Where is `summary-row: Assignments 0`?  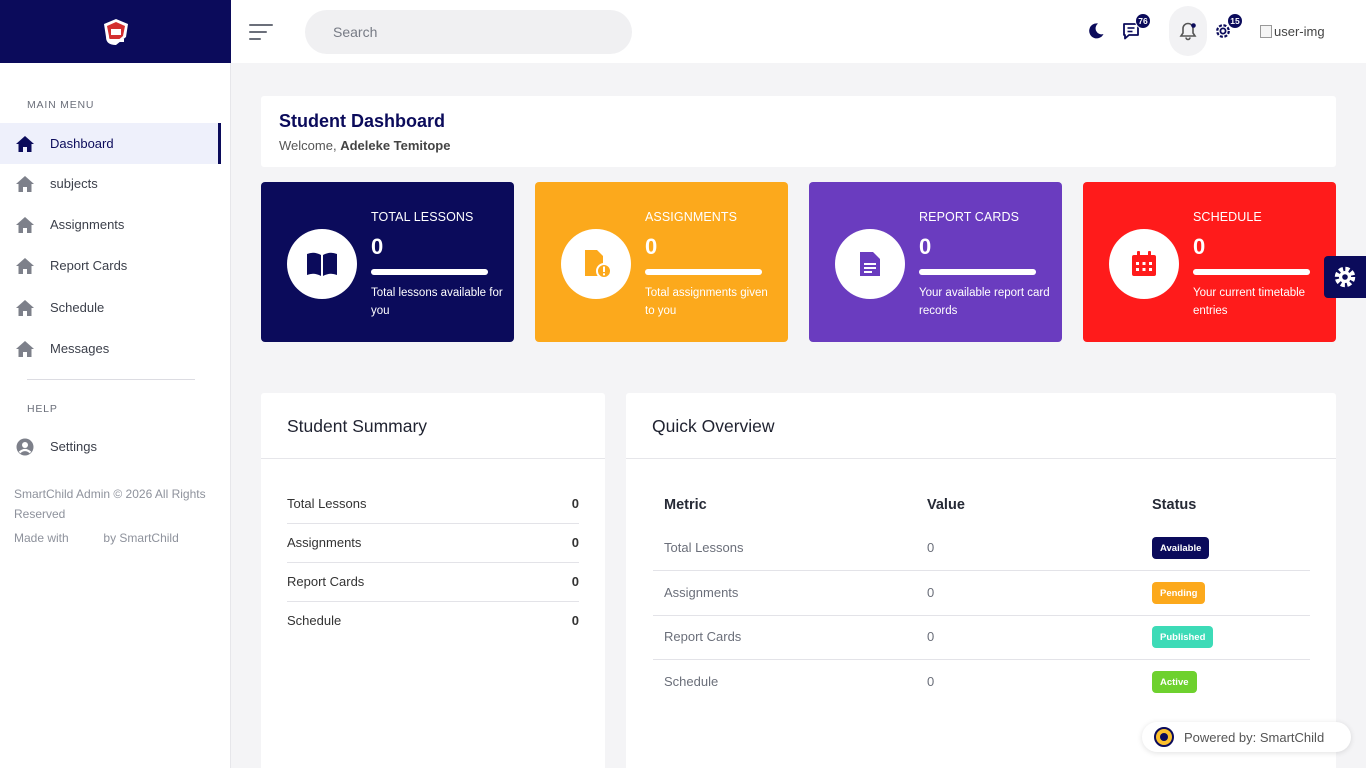
summary-row: Assignments 0 is located at coordinates (433, 542).